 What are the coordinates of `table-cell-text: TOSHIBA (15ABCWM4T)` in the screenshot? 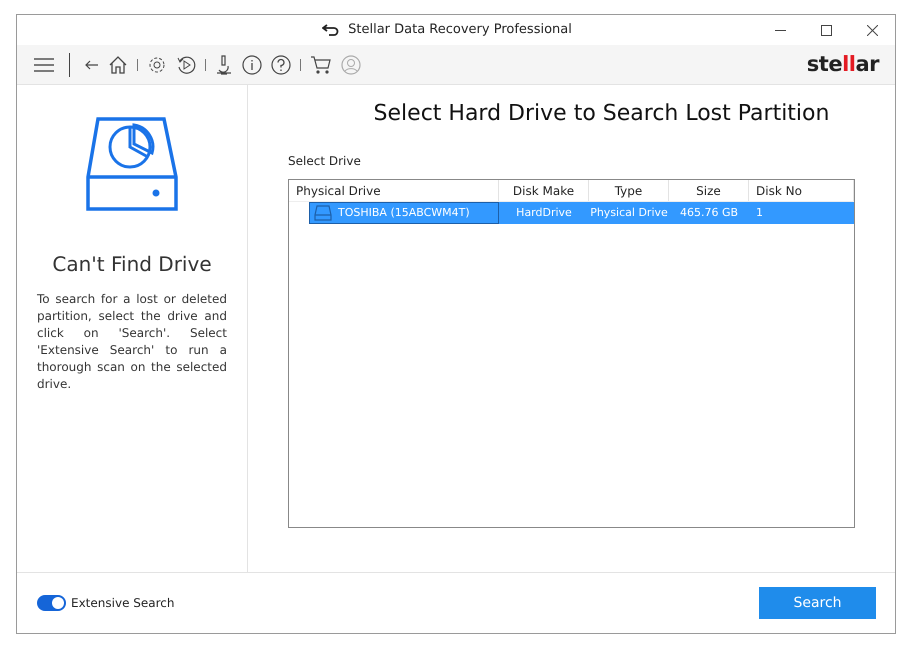 It's located at (404, 212).